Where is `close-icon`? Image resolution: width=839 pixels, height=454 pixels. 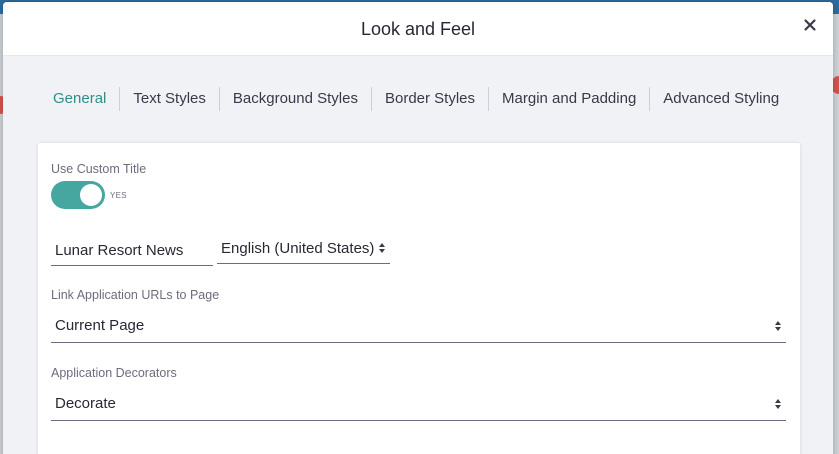 close-icon is located at coordinates (810, 25).